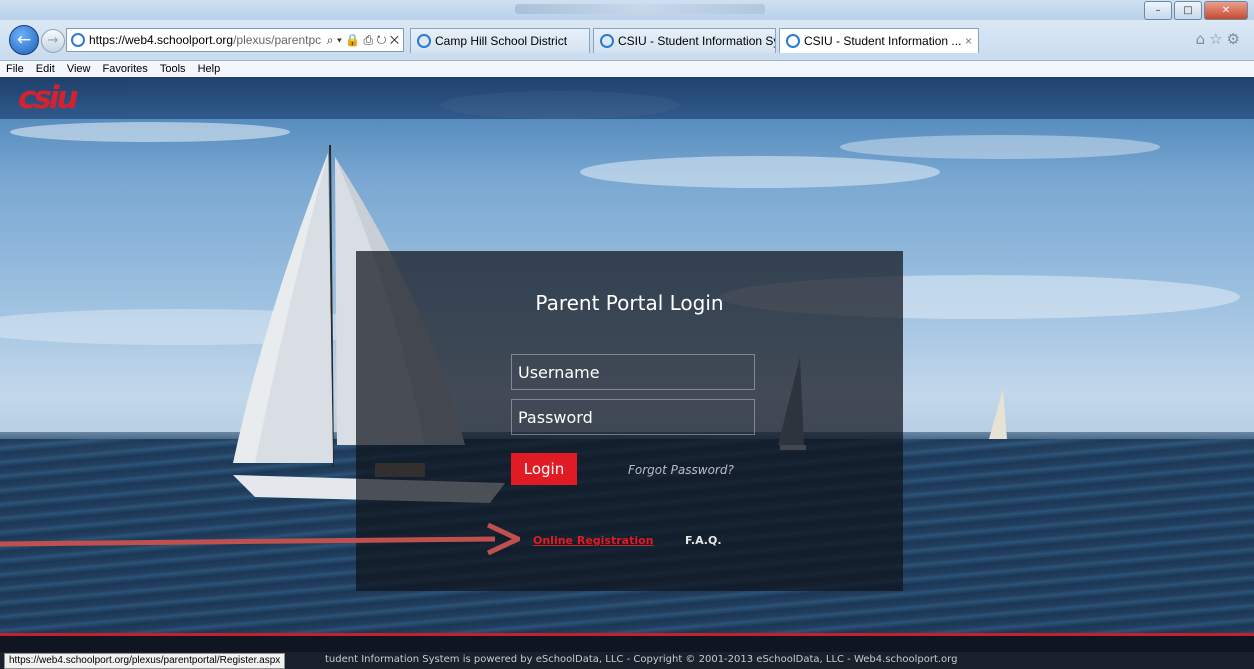 Image resolution: width=1254 pixels, height=669 pixels. What do you see at coordinates (640, 9) in the screenshot?
I see `window-title-blurred` at bounding box center [640, 9].